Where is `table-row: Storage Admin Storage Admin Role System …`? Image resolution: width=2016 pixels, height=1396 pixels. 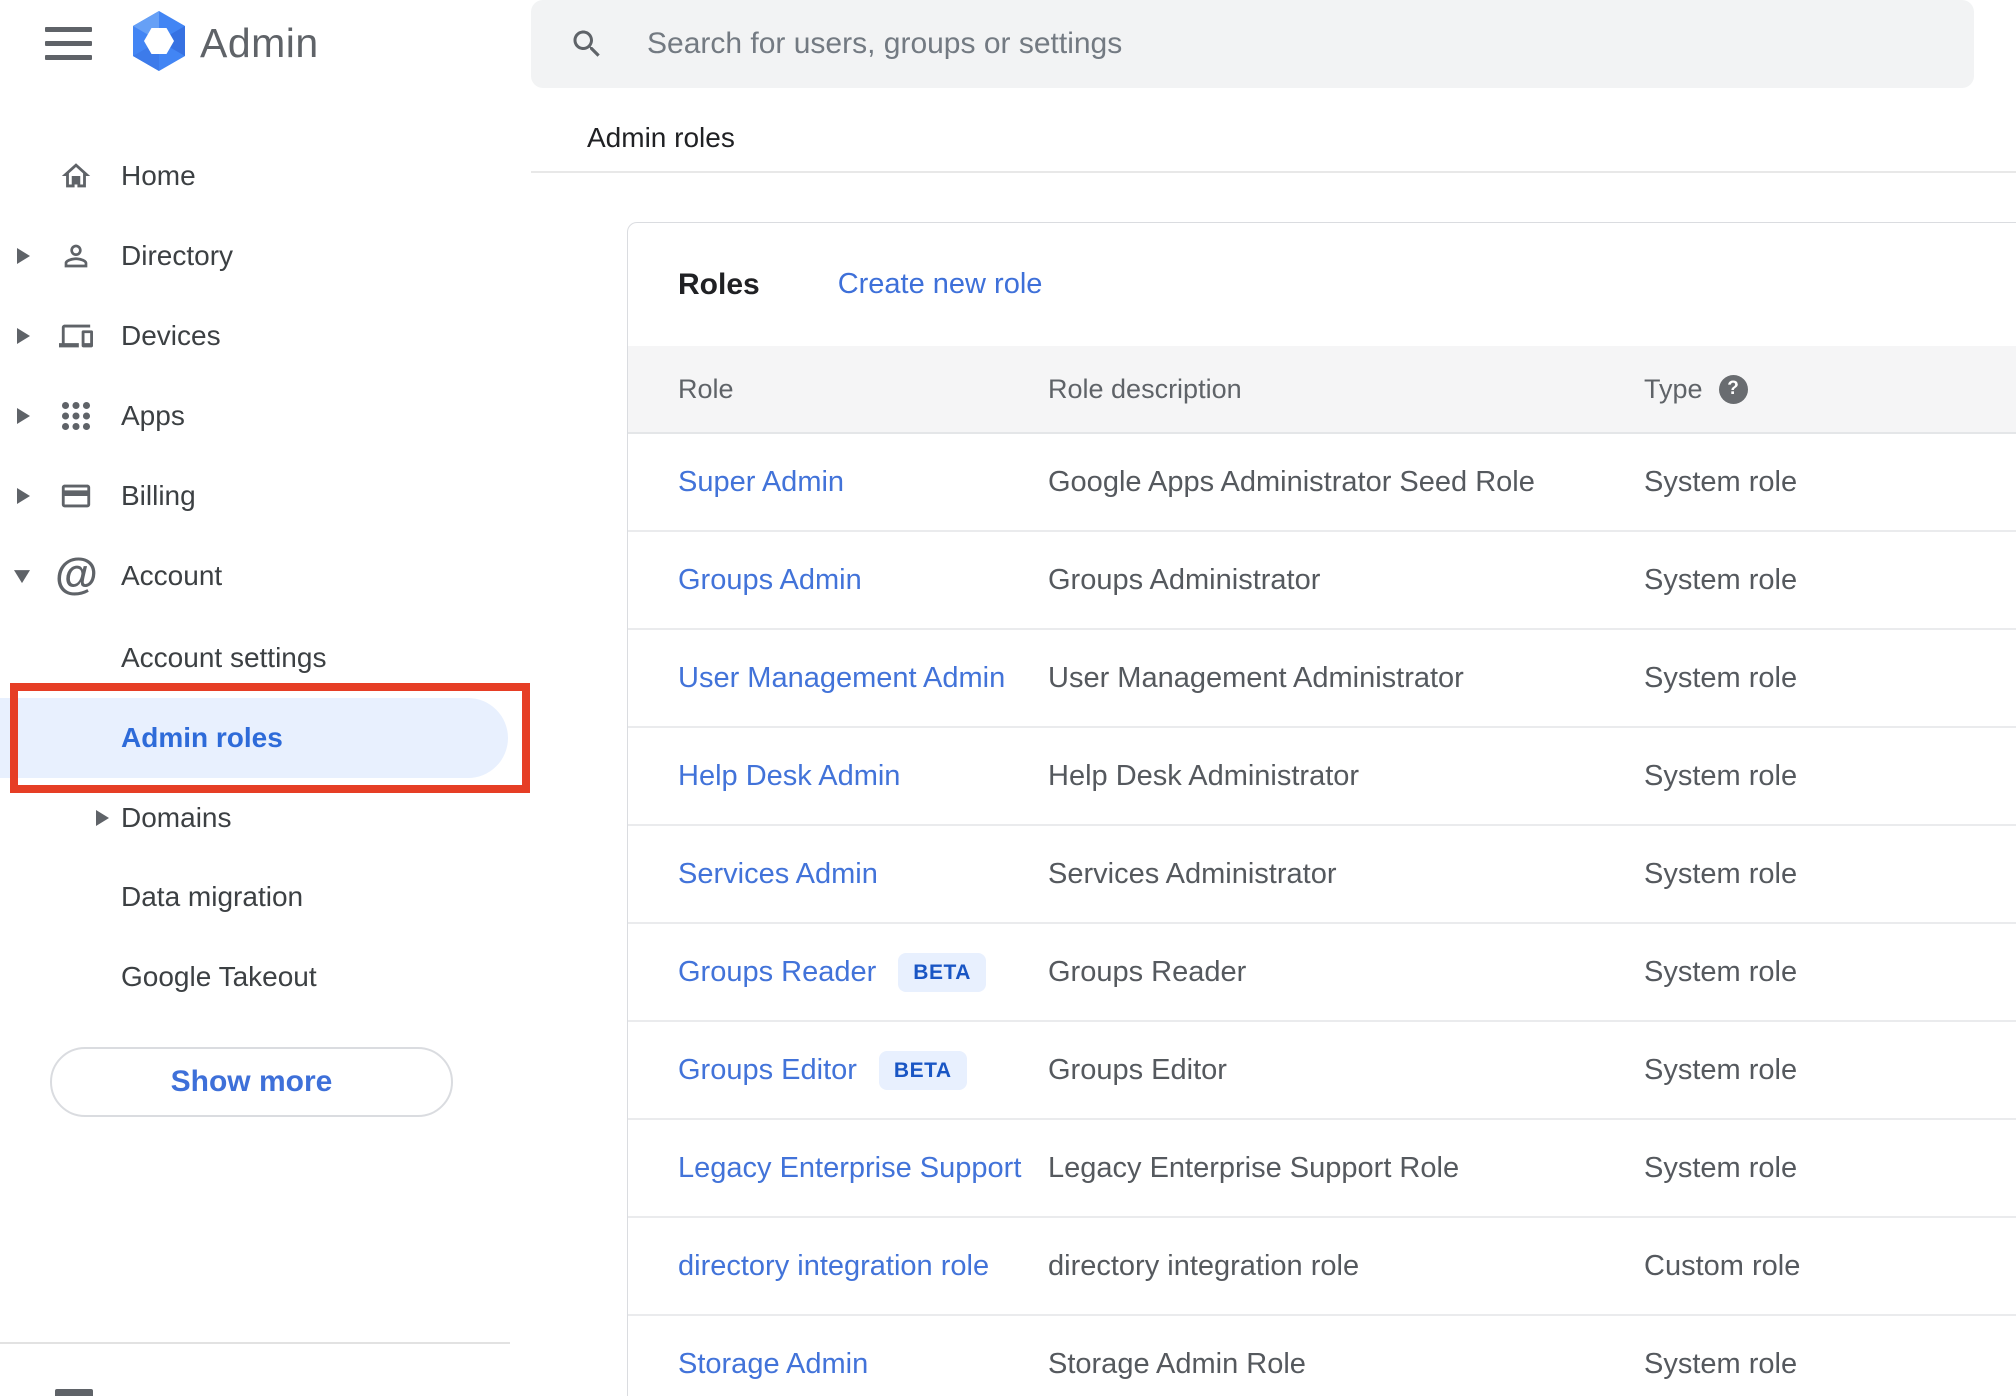
table-row: Storage Admin Storage Admin Role System … is located at coordinates (1322, 1356).